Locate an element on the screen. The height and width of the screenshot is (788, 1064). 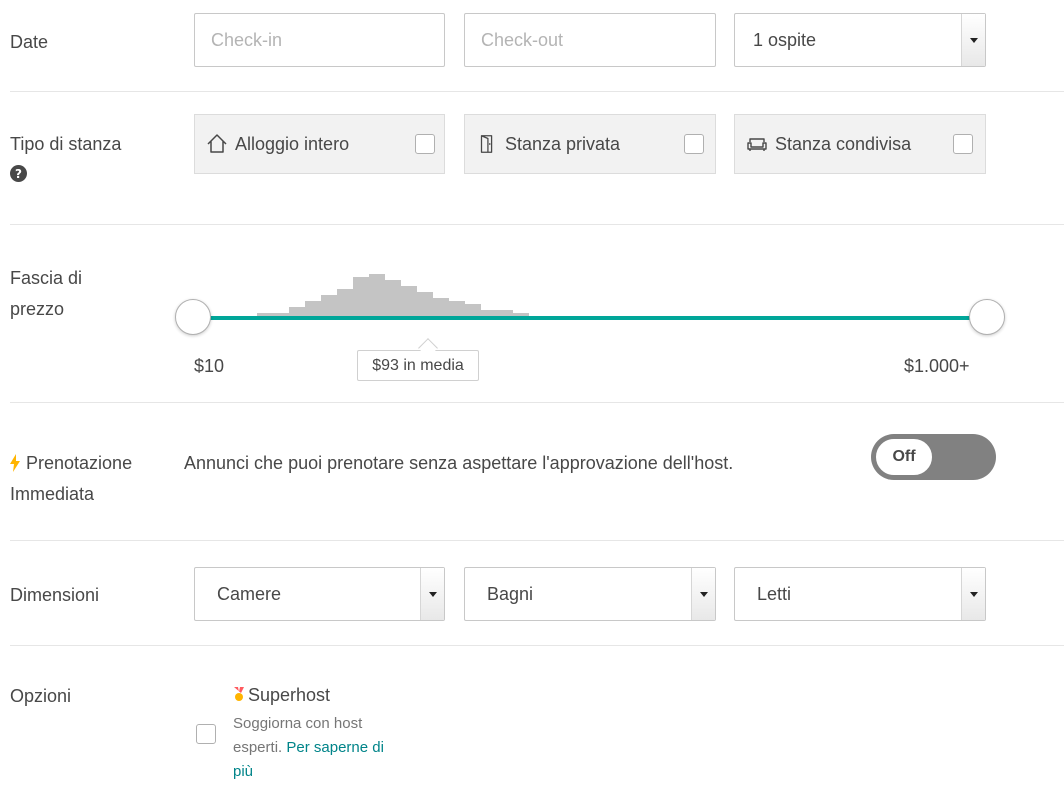
superhost-title-row: Superhost is located at coordinates (281, 695).